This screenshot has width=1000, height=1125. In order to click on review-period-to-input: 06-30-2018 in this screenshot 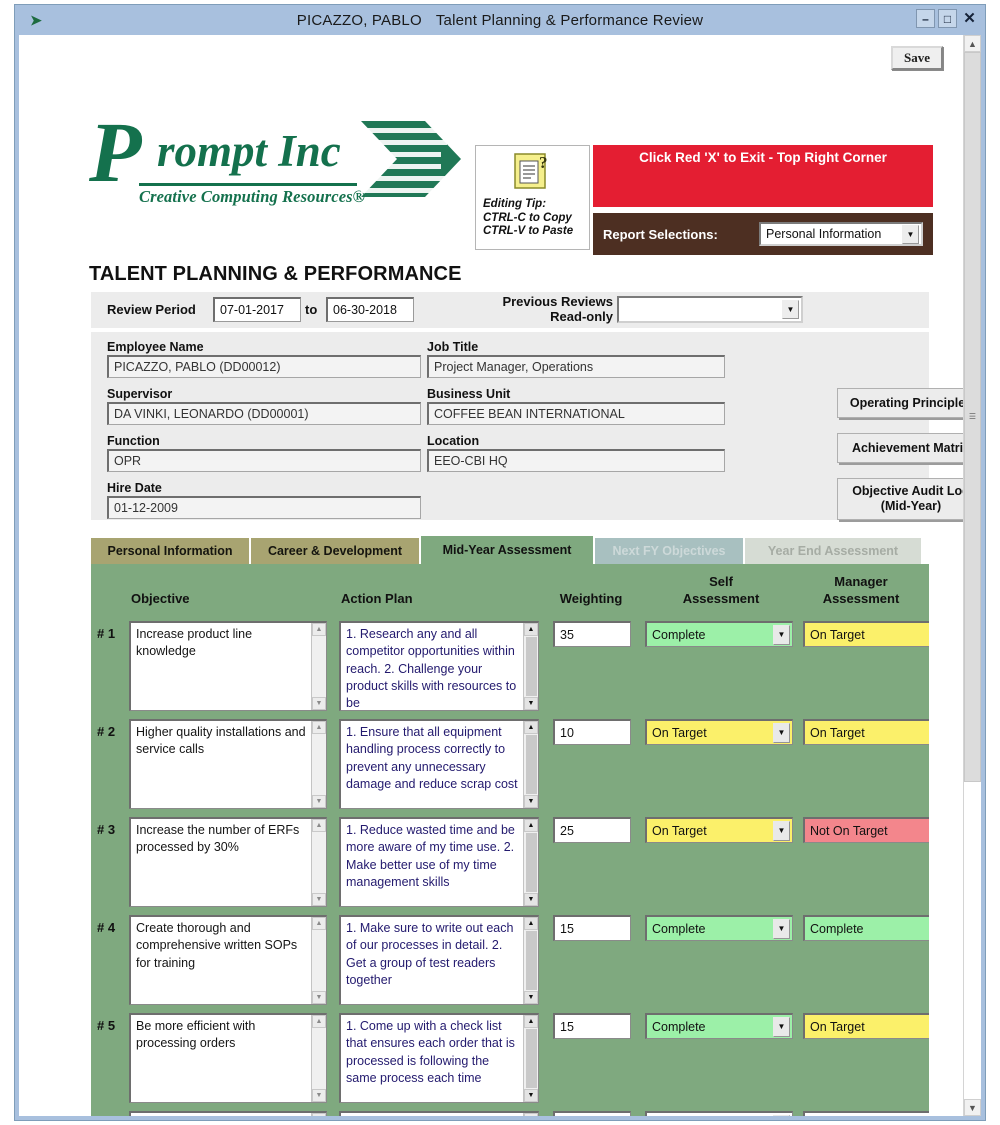, I will do `click(370, 309)`.